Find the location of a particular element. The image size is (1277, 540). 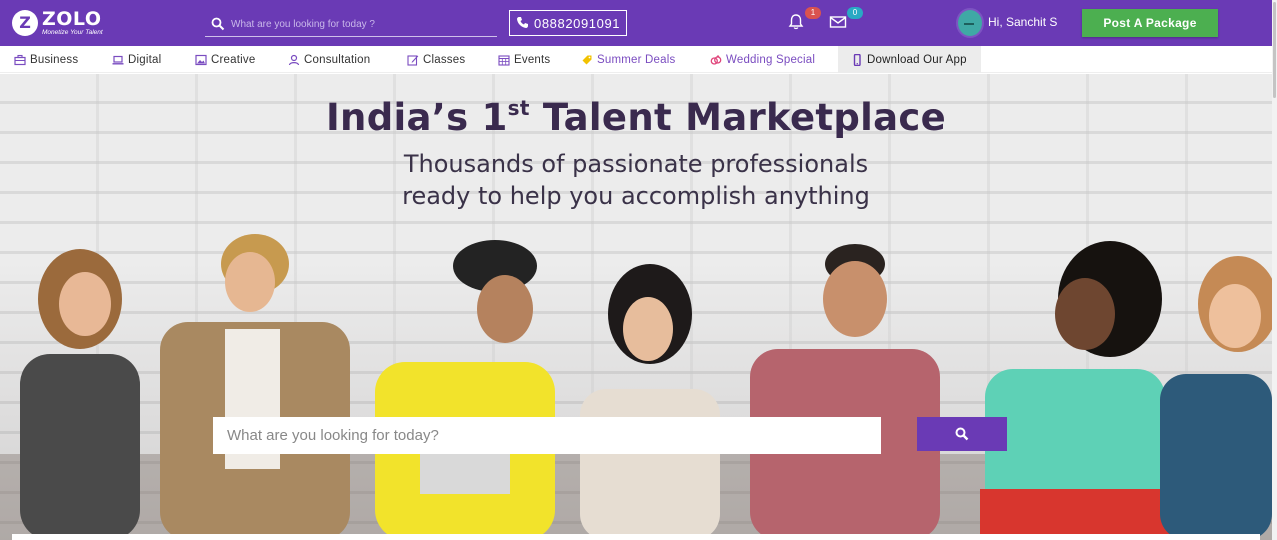

nav-item-consultation: Consultation is located at coordinates (329, 59).